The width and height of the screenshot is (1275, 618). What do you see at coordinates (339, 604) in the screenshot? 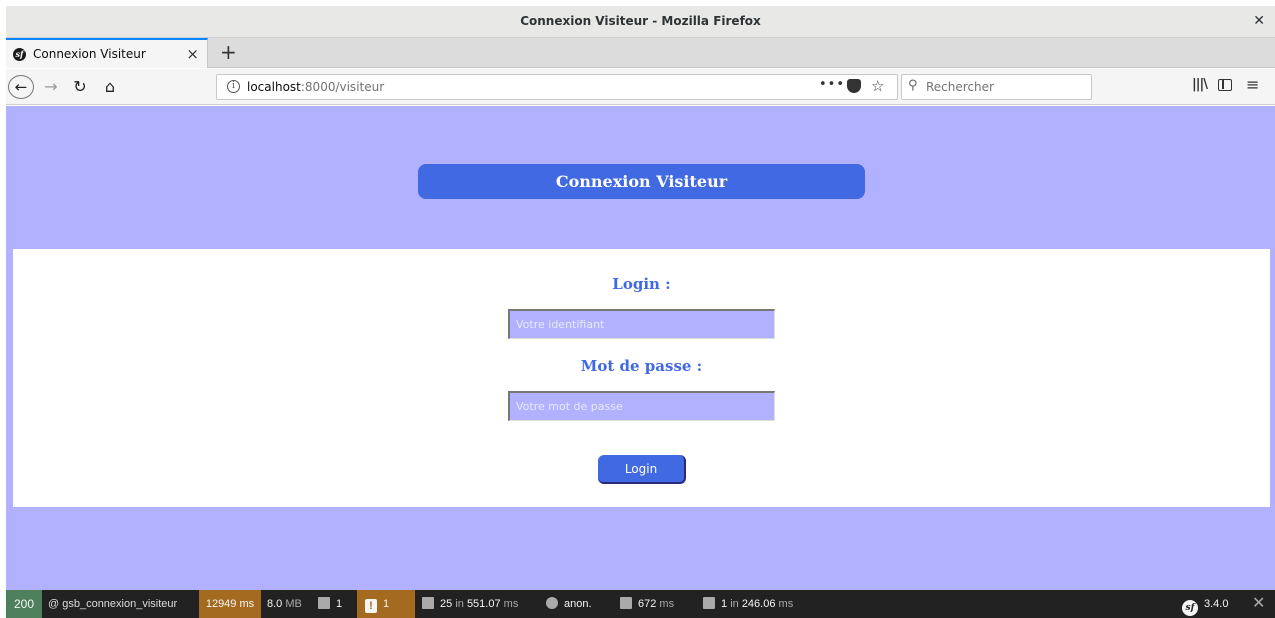
I see `forms-count: 1` at bounding box center [339, 604].